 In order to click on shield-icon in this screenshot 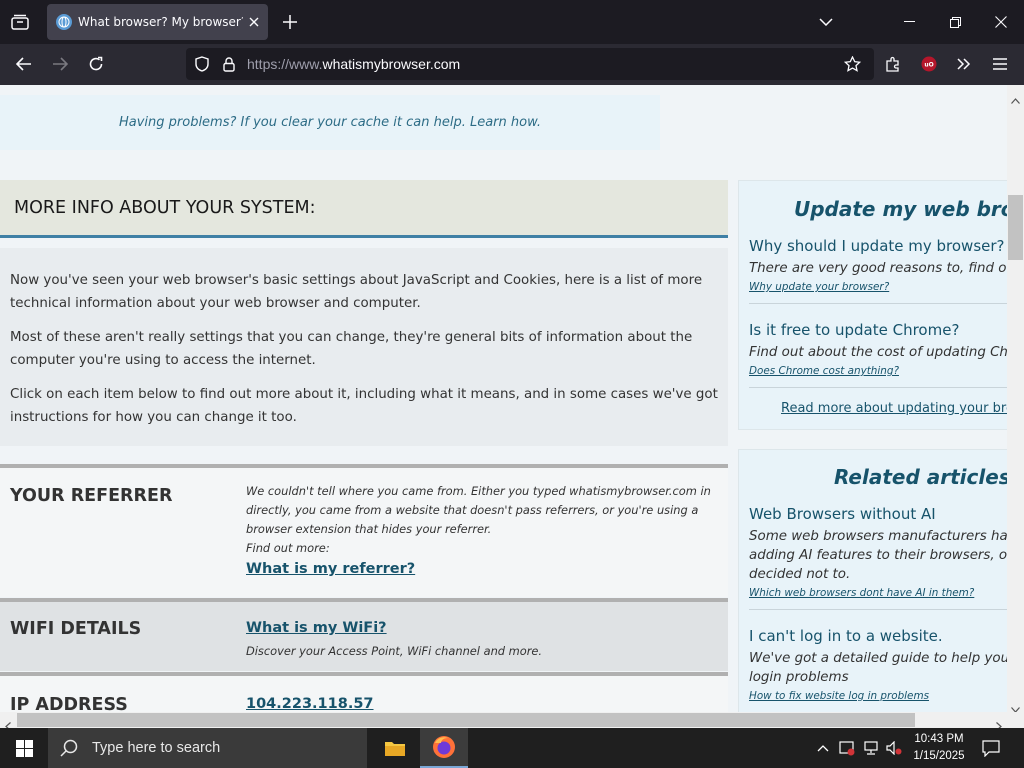, I will do `click(202, 64)`.